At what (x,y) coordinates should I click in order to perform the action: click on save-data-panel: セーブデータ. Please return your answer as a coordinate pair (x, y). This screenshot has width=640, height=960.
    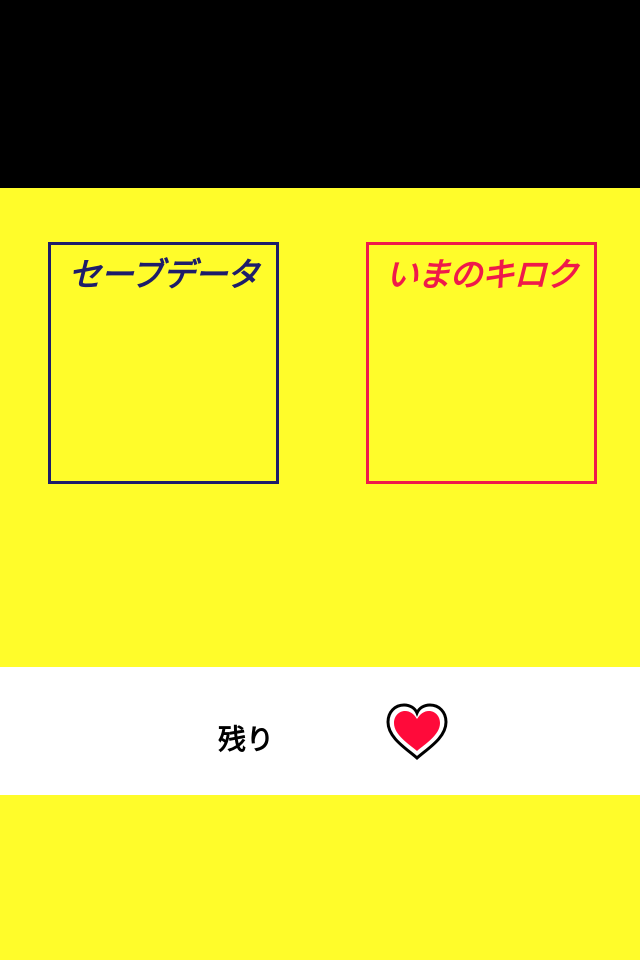
    Looking at the image, I should click on (163, 363).